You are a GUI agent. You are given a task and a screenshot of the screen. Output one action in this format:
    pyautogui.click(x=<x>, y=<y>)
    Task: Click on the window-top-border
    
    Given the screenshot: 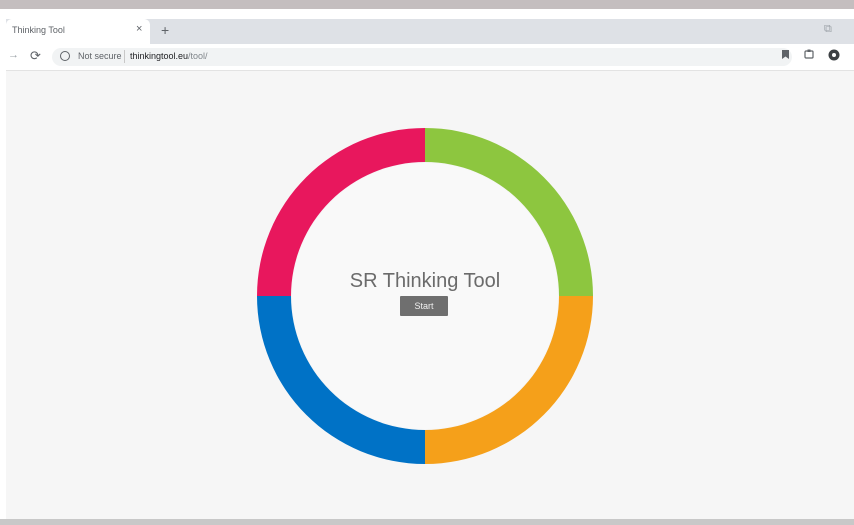 What is the action you would take?
    pyautogui.click(x=427, y=4)
    